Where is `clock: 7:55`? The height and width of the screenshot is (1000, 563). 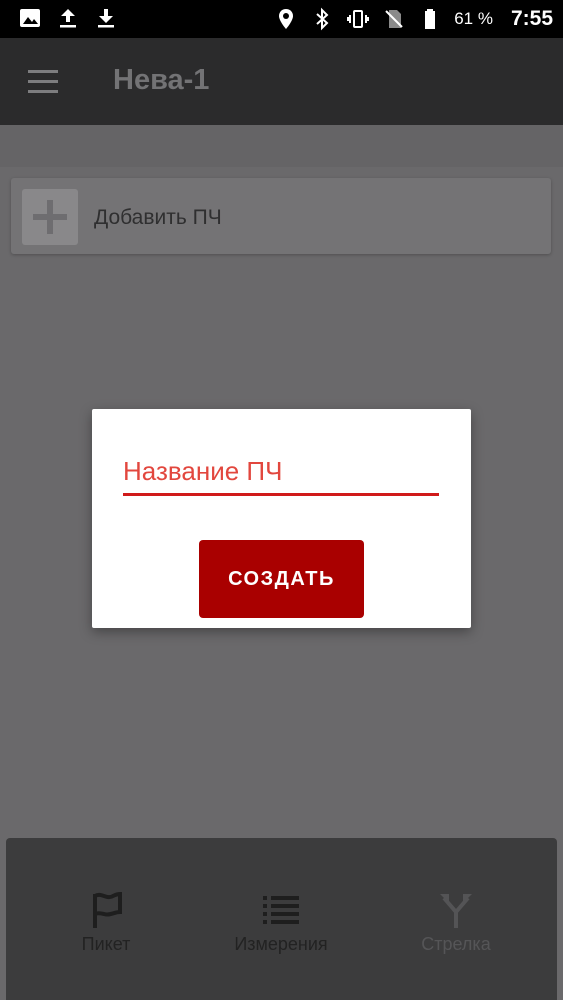
clock: 7:55 is located at coordinates (531, 18).